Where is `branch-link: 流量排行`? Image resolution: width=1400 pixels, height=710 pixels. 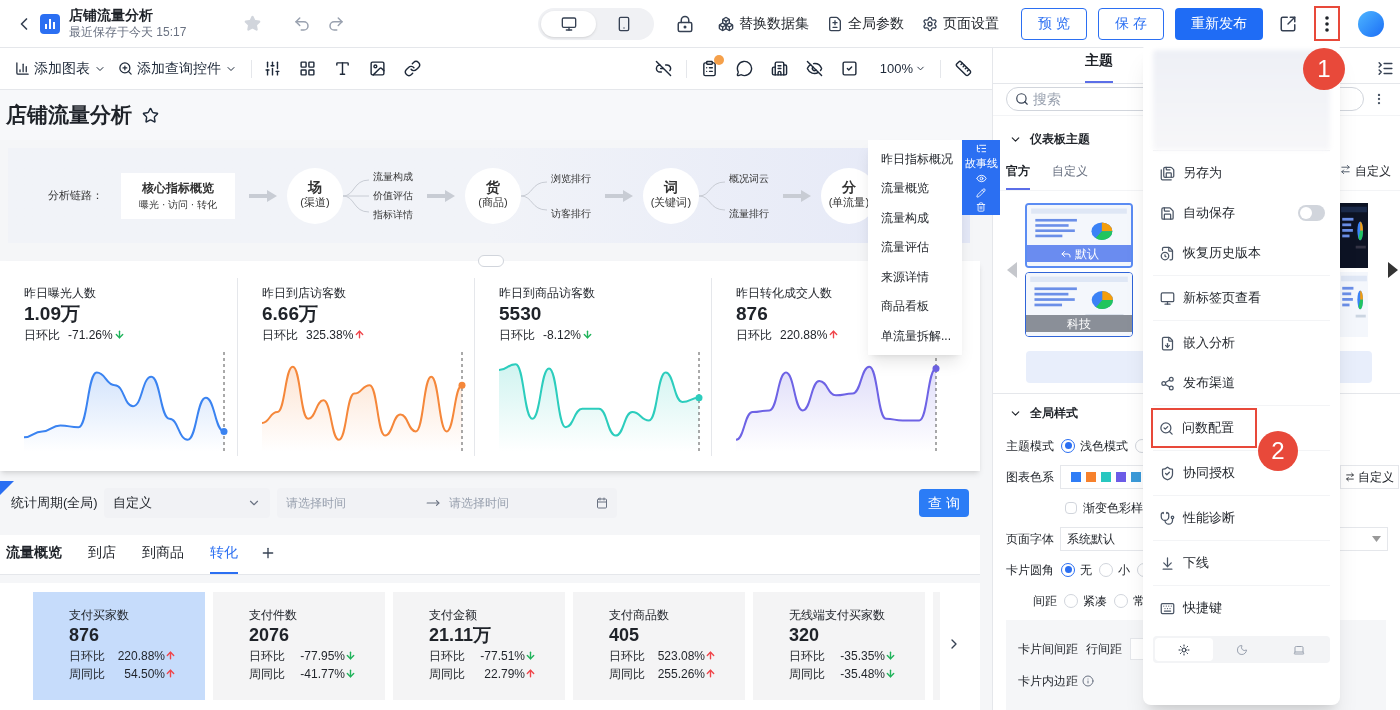 branch-link: 流量排行 is located at coordinates (749, 213).